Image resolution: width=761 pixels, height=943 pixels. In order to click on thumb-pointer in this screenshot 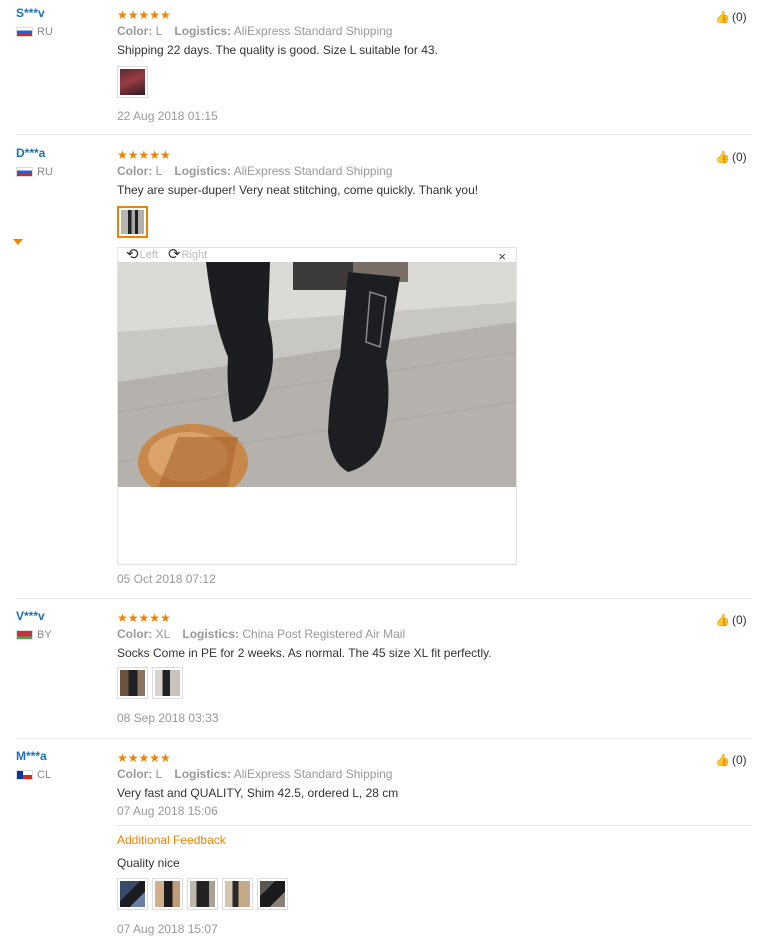, I will do `click(18, 242)`.